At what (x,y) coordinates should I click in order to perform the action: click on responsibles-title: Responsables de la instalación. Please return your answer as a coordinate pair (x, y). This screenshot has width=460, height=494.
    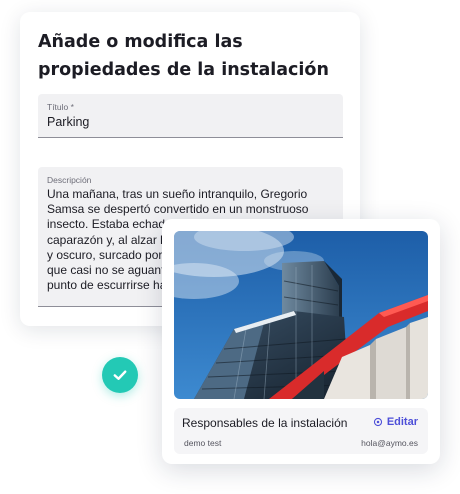
    Looking at the image, I should click on (265, 423).